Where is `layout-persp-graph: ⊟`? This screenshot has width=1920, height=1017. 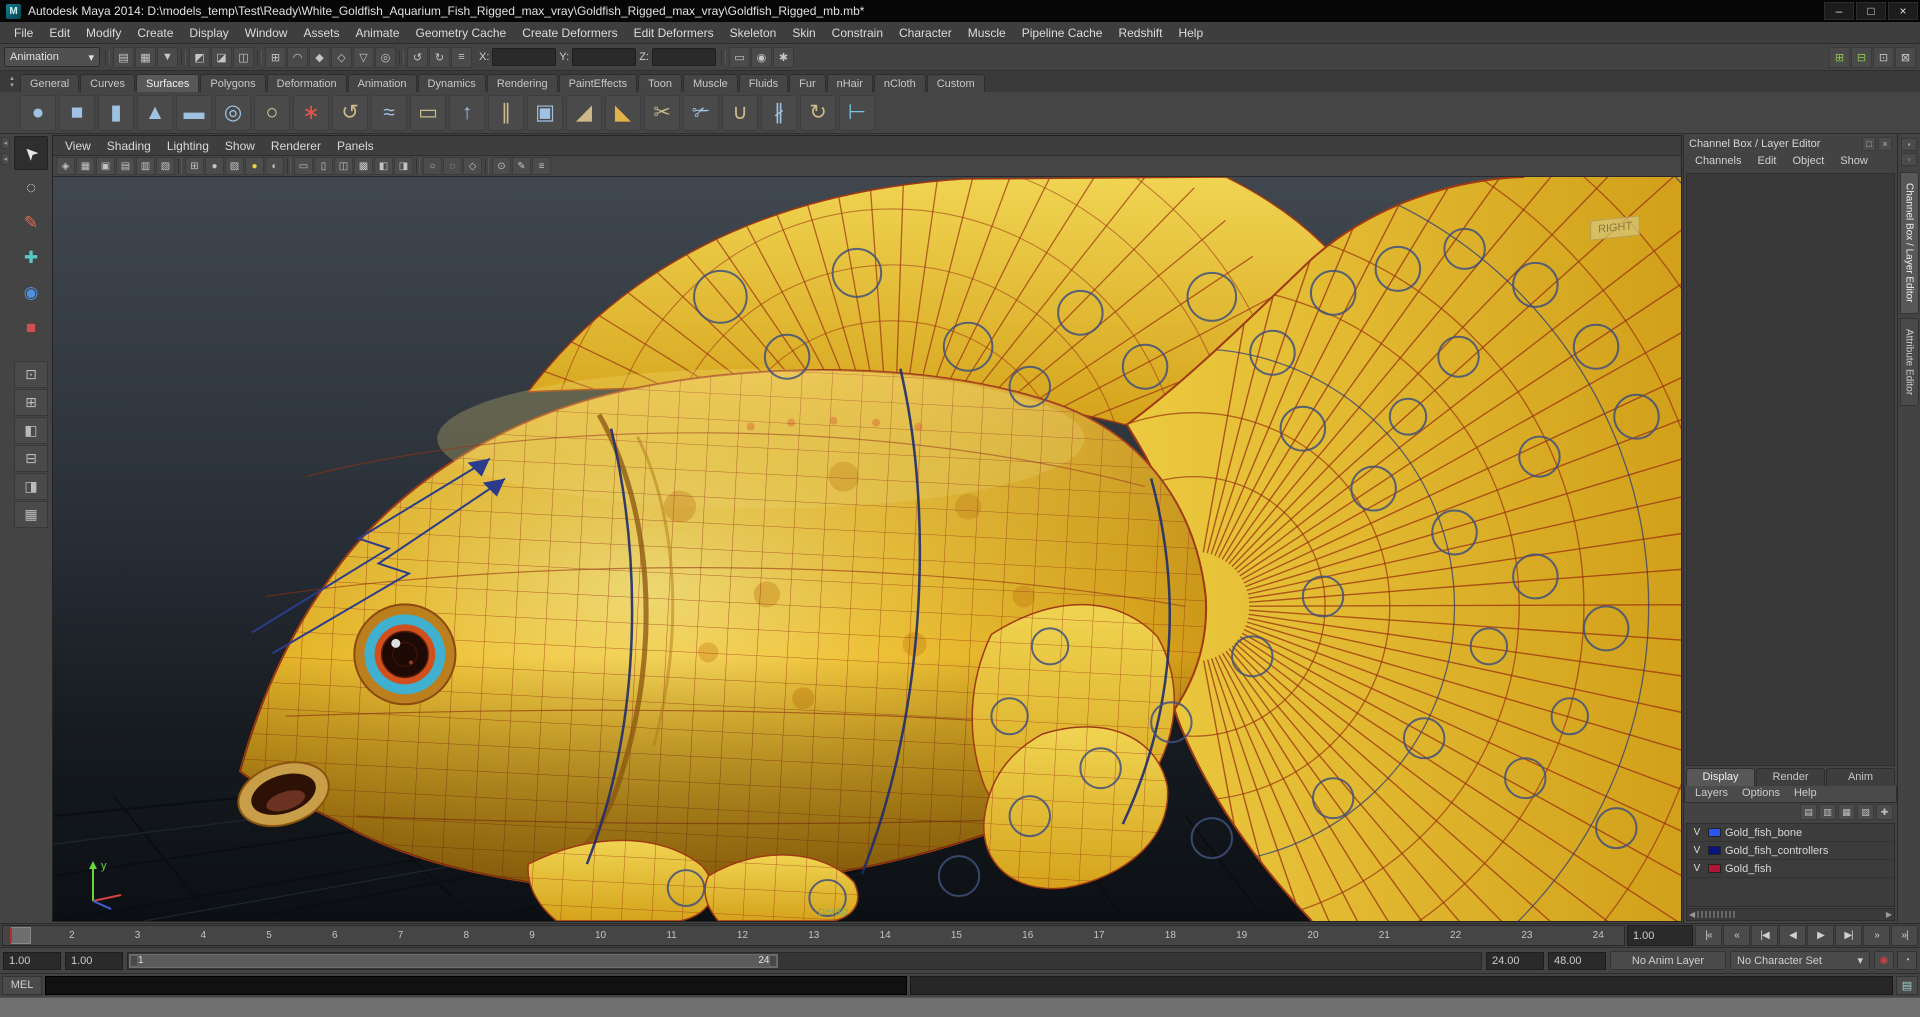
layout-persp-graph: ⊟ is located at coordinates (31, 458).